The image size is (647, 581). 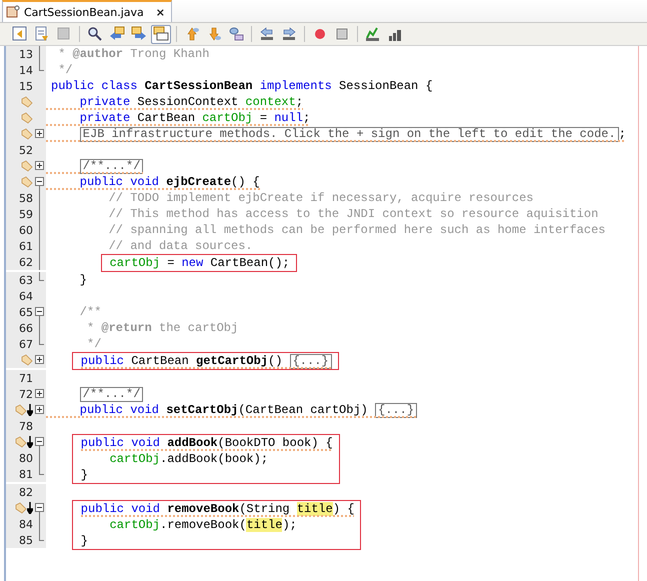 I want to click on line-number: 15, so click(x=26, y=86).